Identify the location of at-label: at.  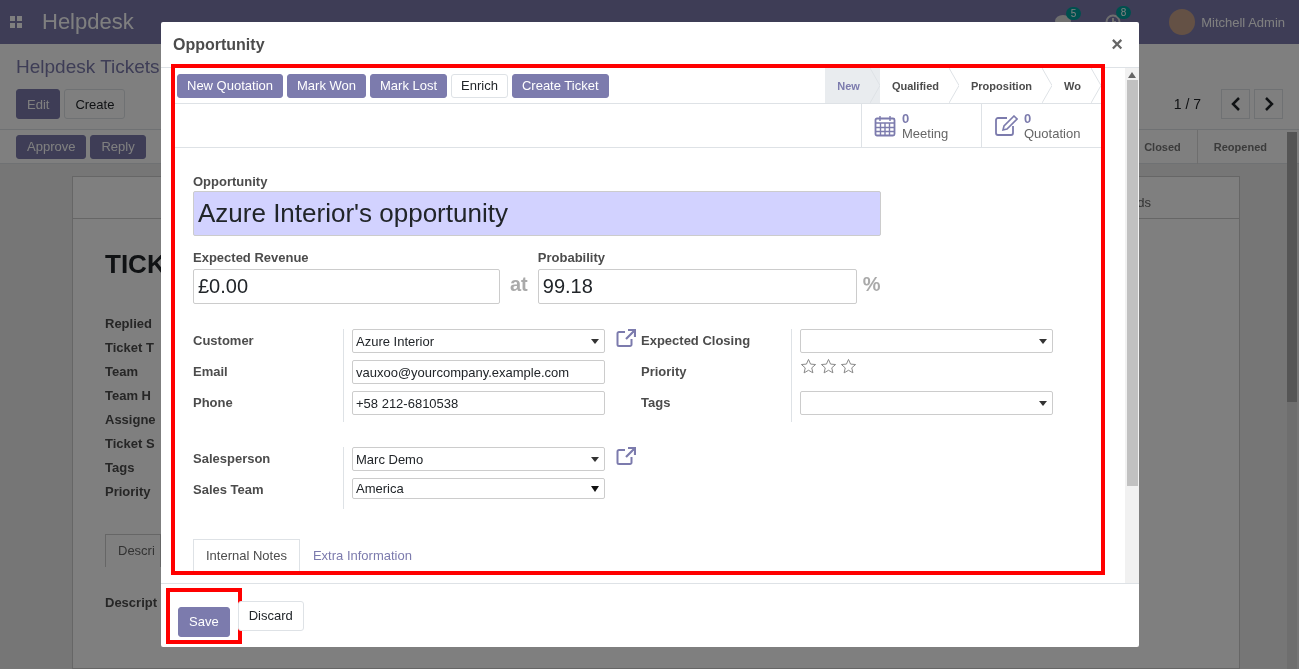
(519, 284).